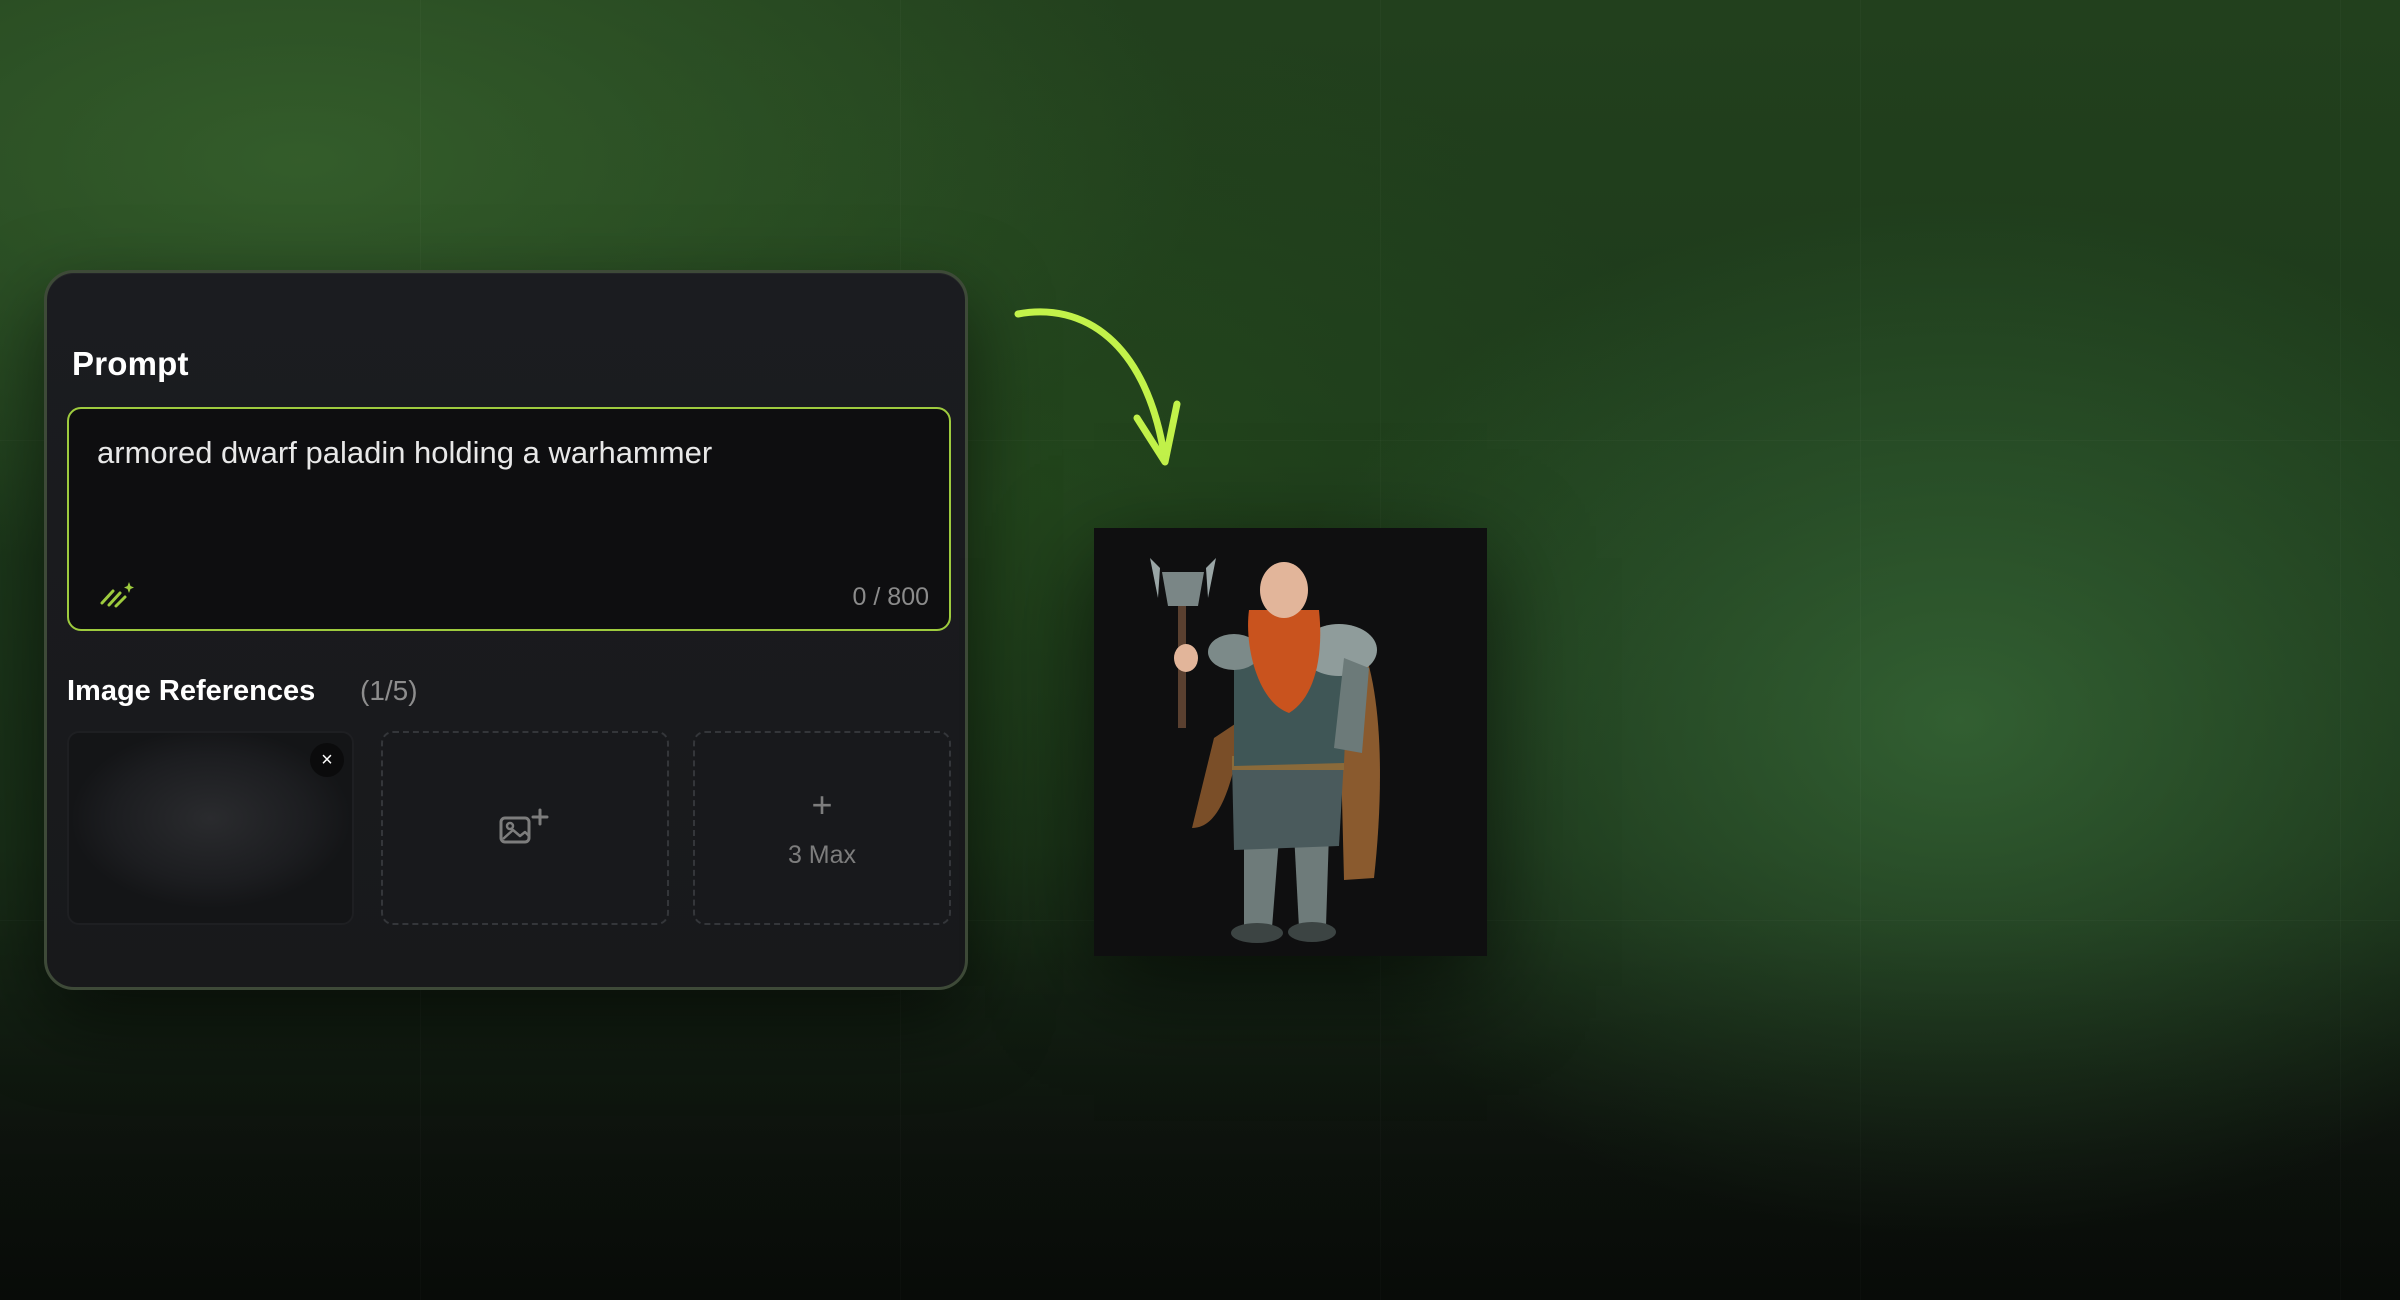 The height and width of the screenshot is (1300, 2400). Describe the element at coordinates (117, 594) in the screenshot. I see `magic-wand-icon` at that location.